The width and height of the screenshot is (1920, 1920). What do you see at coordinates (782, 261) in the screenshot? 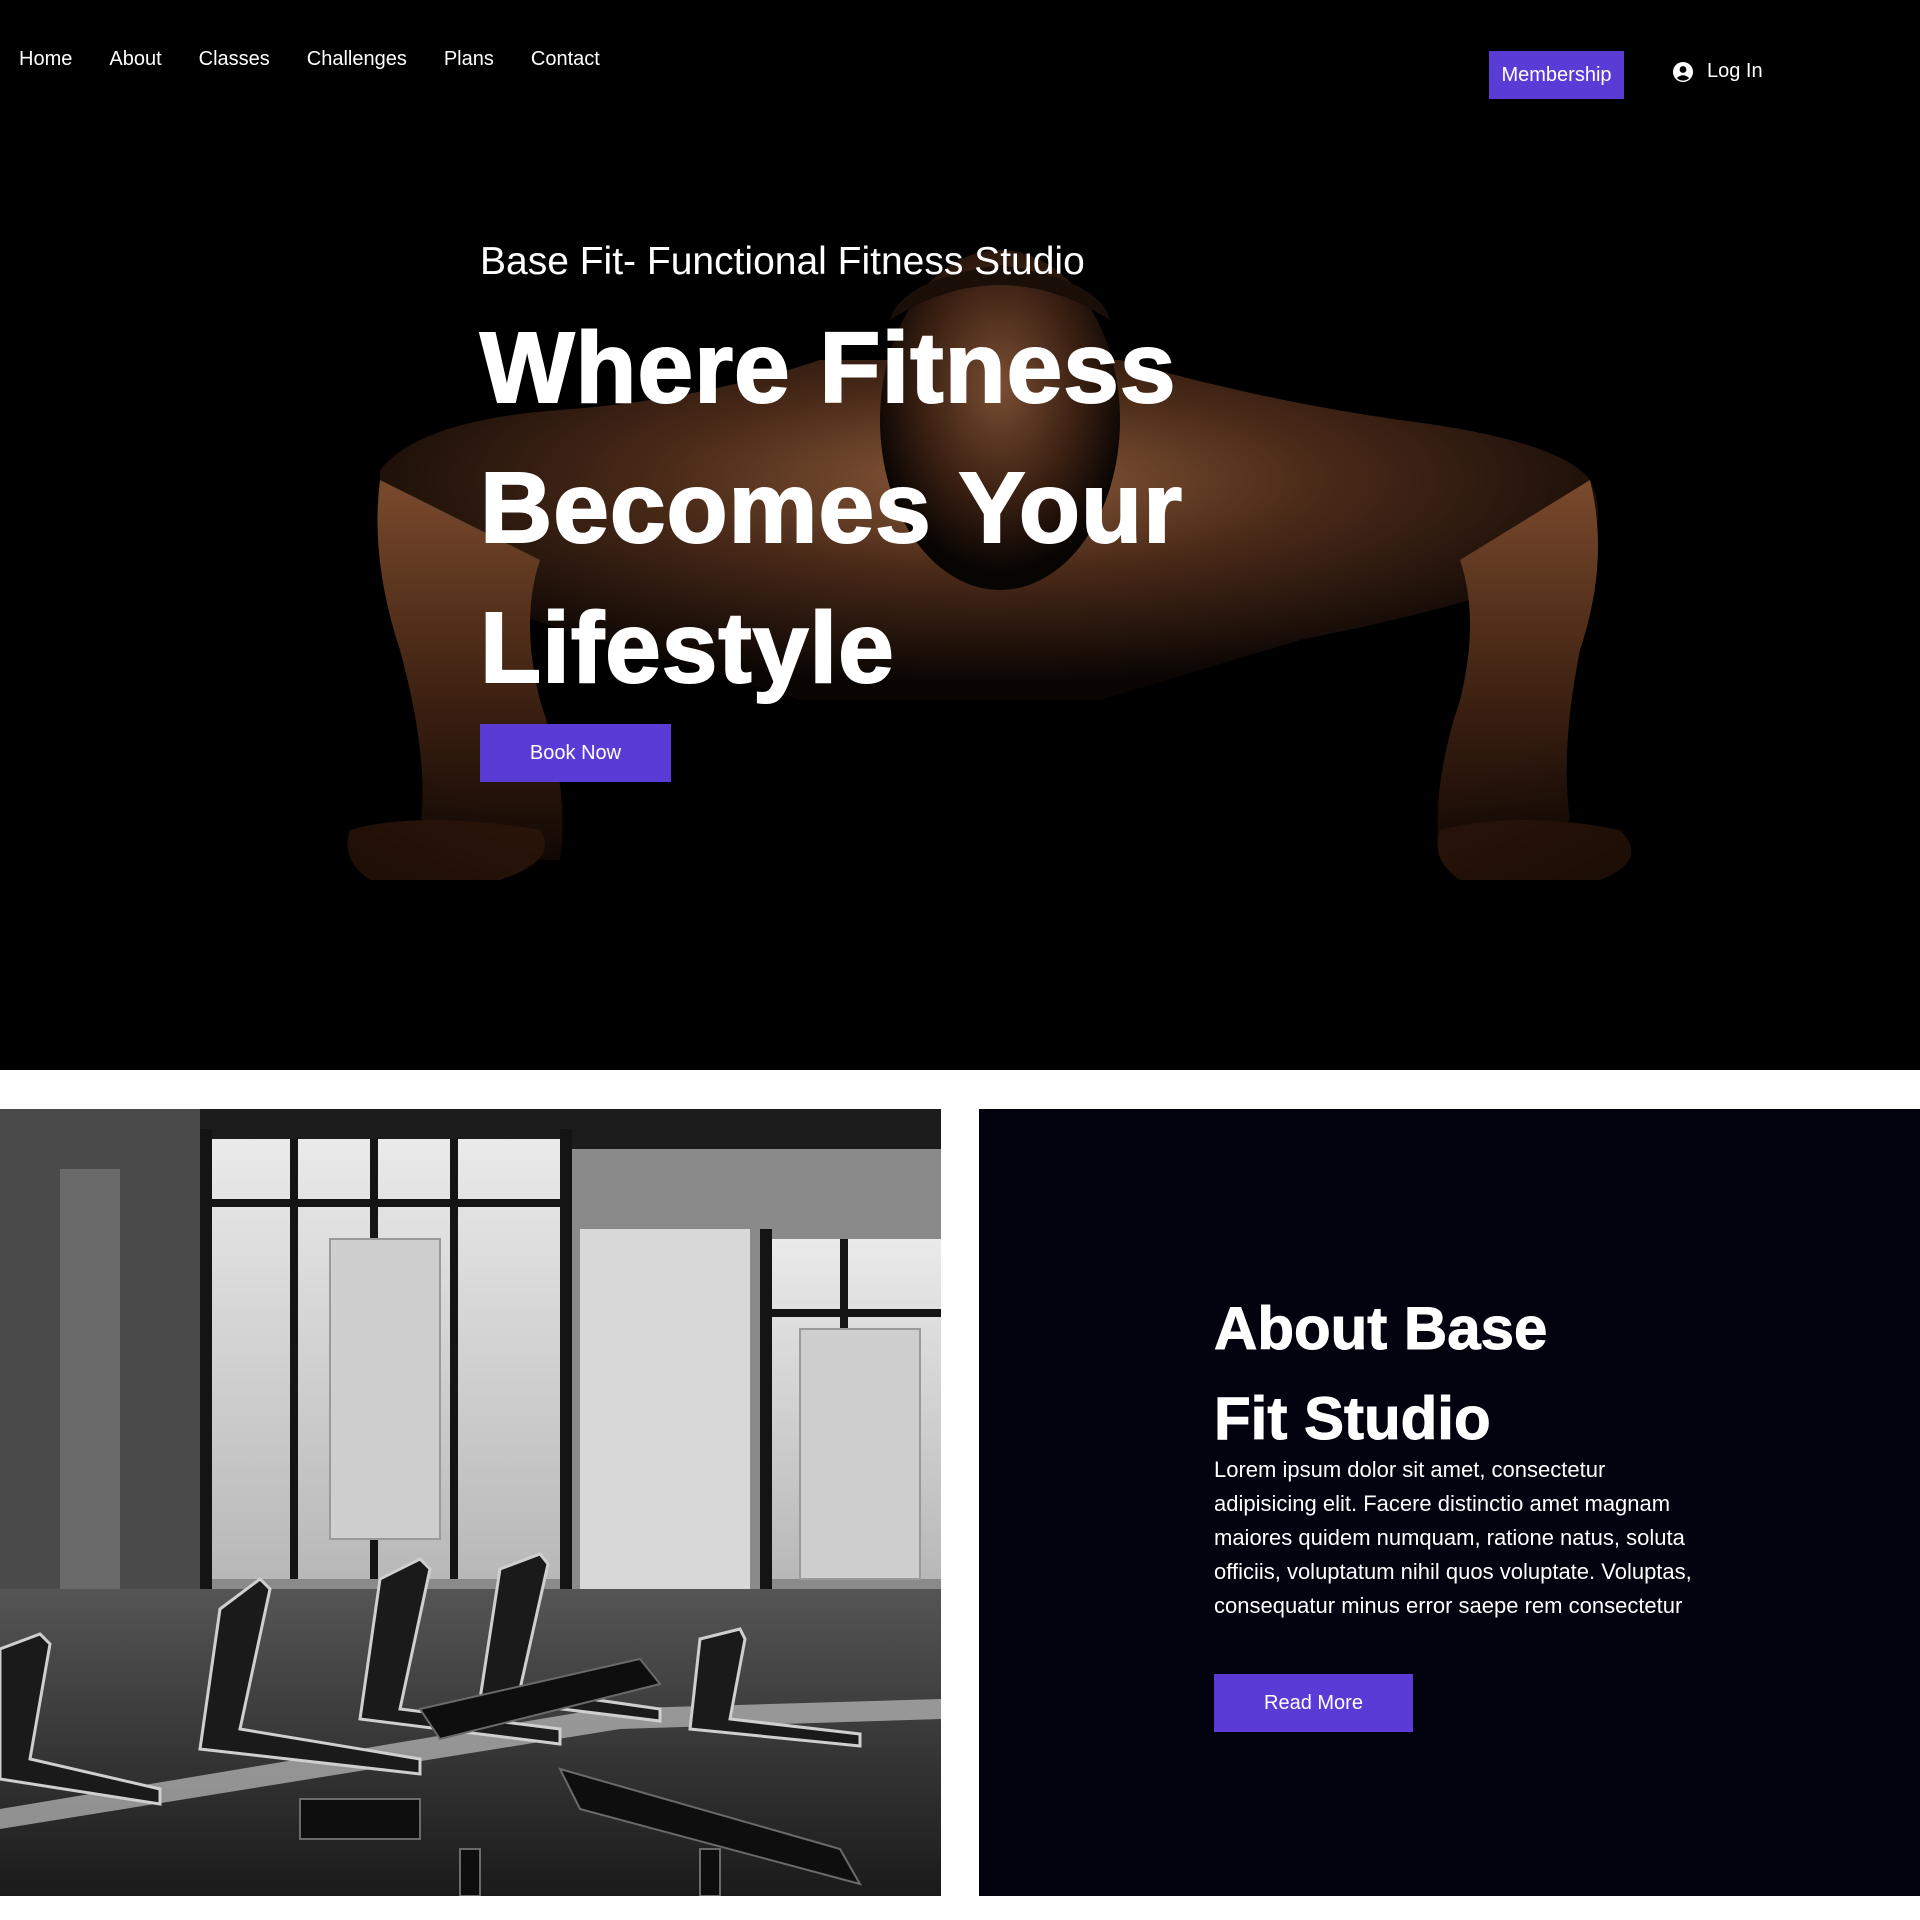
I see `hero-subtitle: Base Fit- Functional Fitness Studio` at bounding box center [782, 261].